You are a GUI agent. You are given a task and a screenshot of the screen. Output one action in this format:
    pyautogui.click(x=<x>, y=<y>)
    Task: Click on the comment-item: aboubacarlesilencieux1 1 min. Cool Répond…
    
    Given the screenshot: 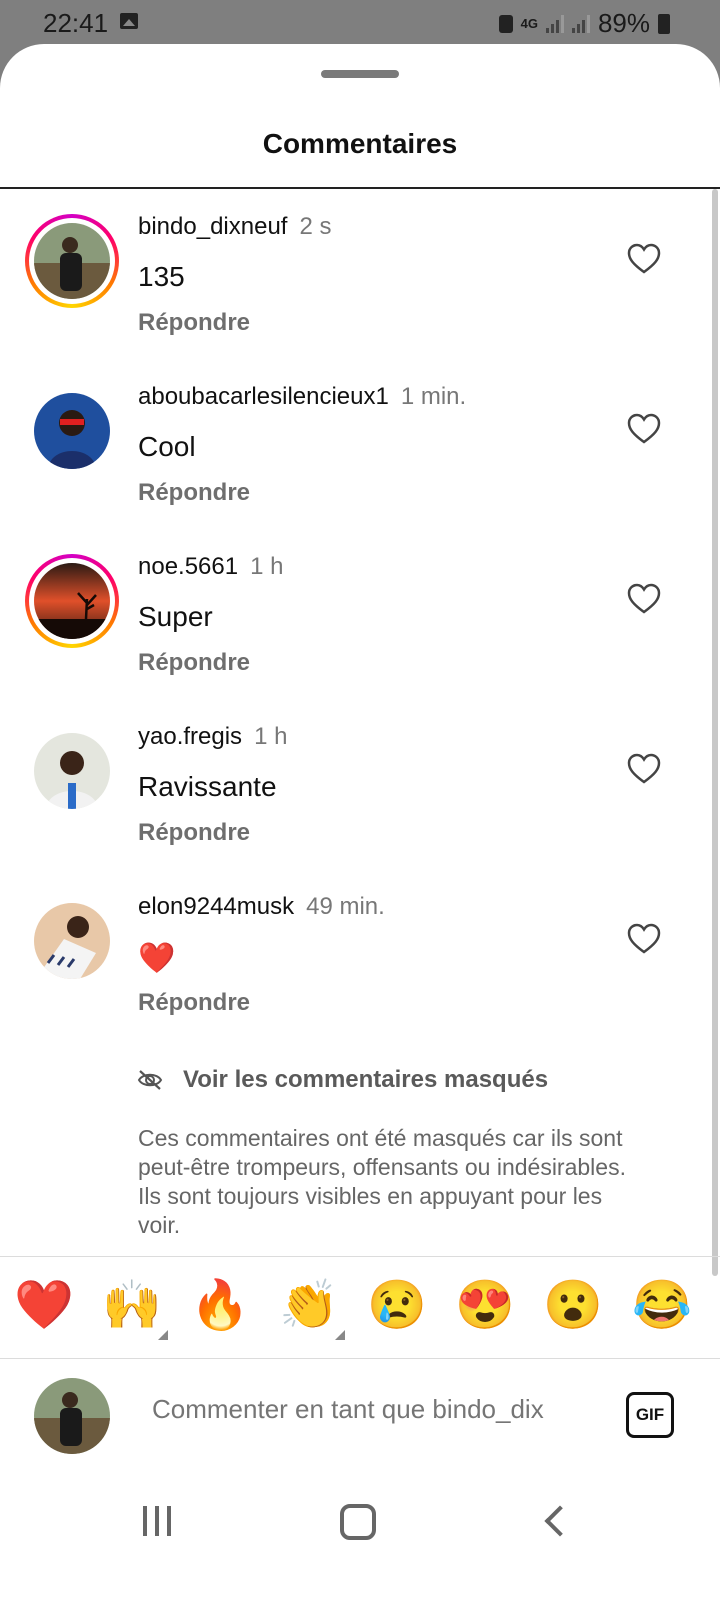 What is the action you would take?
    pyautogui.click(x=350, y=446)
    